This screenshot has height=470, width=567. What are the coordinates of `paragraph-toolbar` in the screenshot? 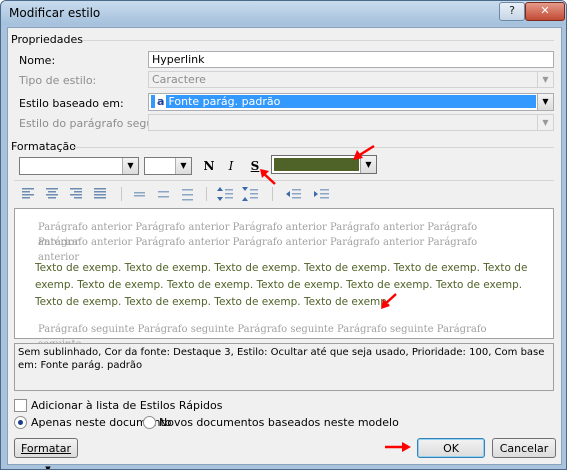 It's located at (199, 194).